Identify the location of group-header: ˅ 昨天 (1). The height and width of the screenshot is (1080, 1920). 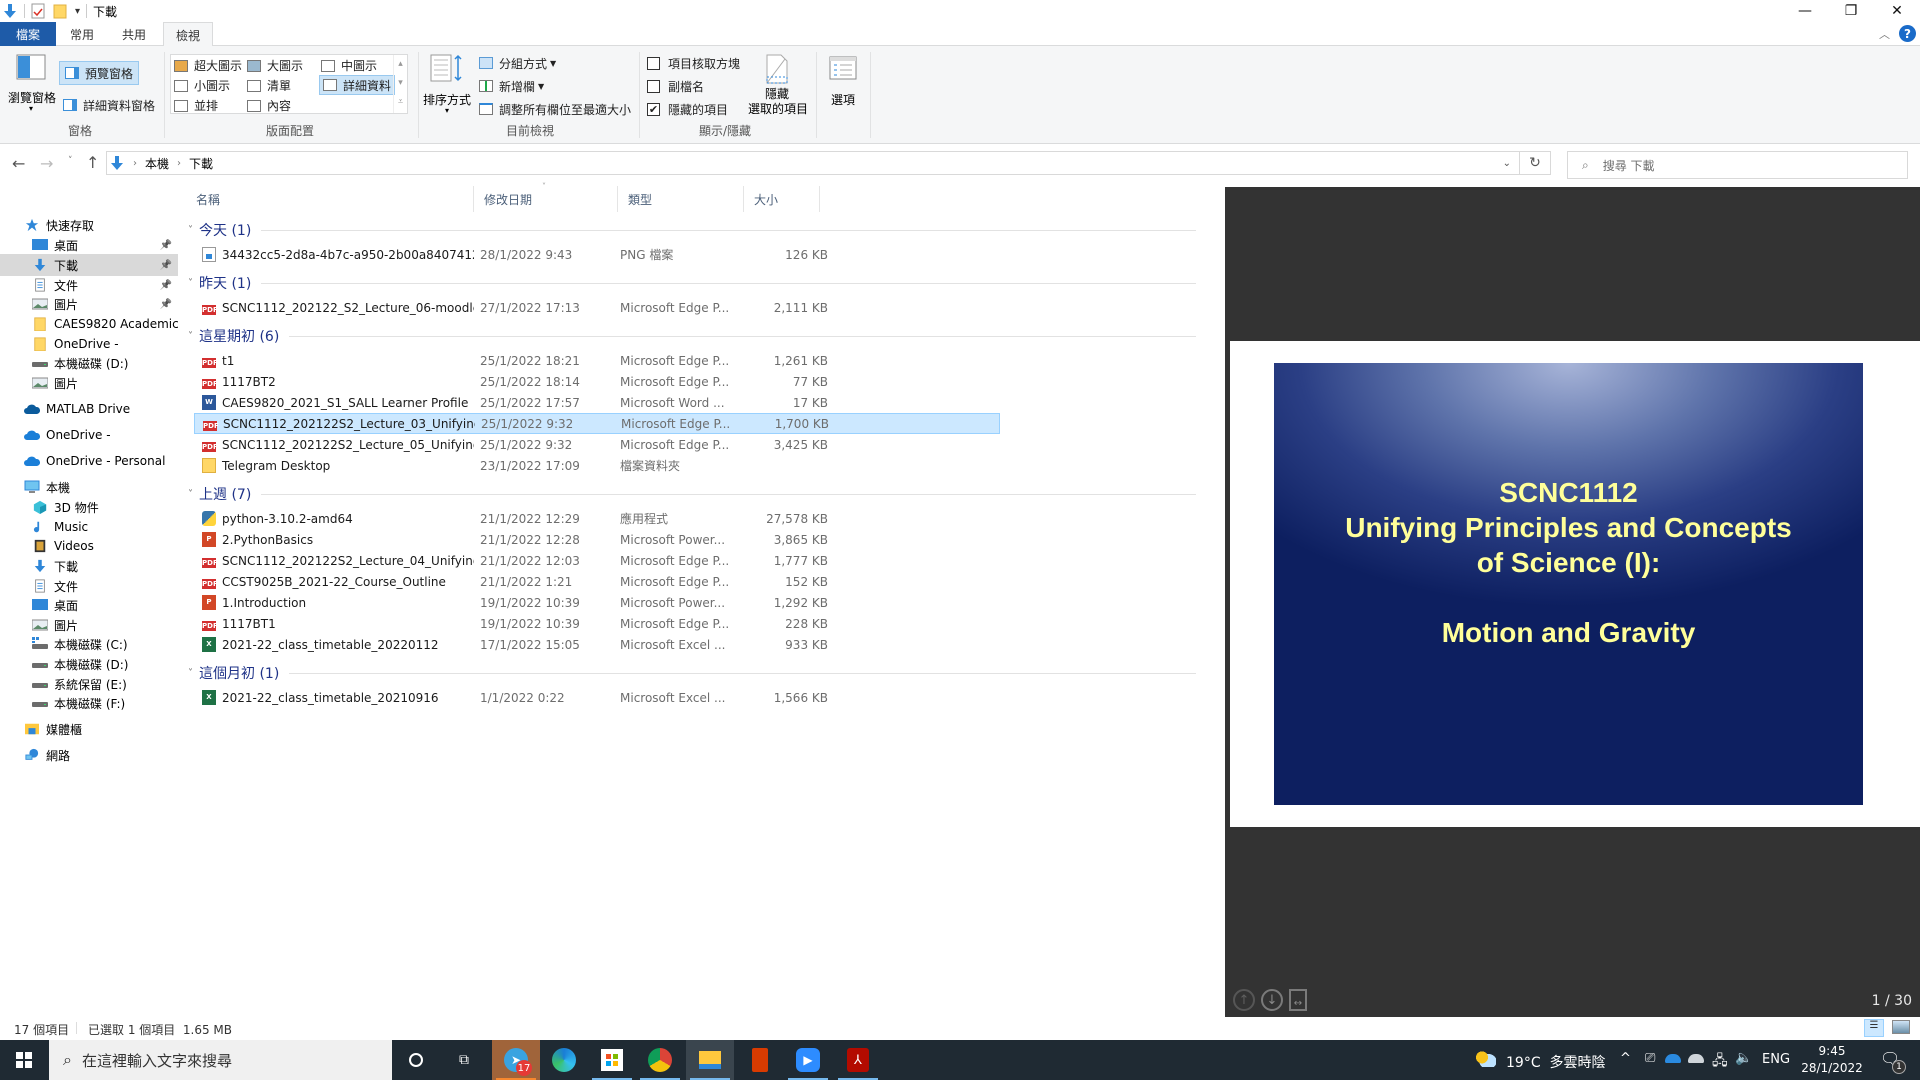
(701, 283).